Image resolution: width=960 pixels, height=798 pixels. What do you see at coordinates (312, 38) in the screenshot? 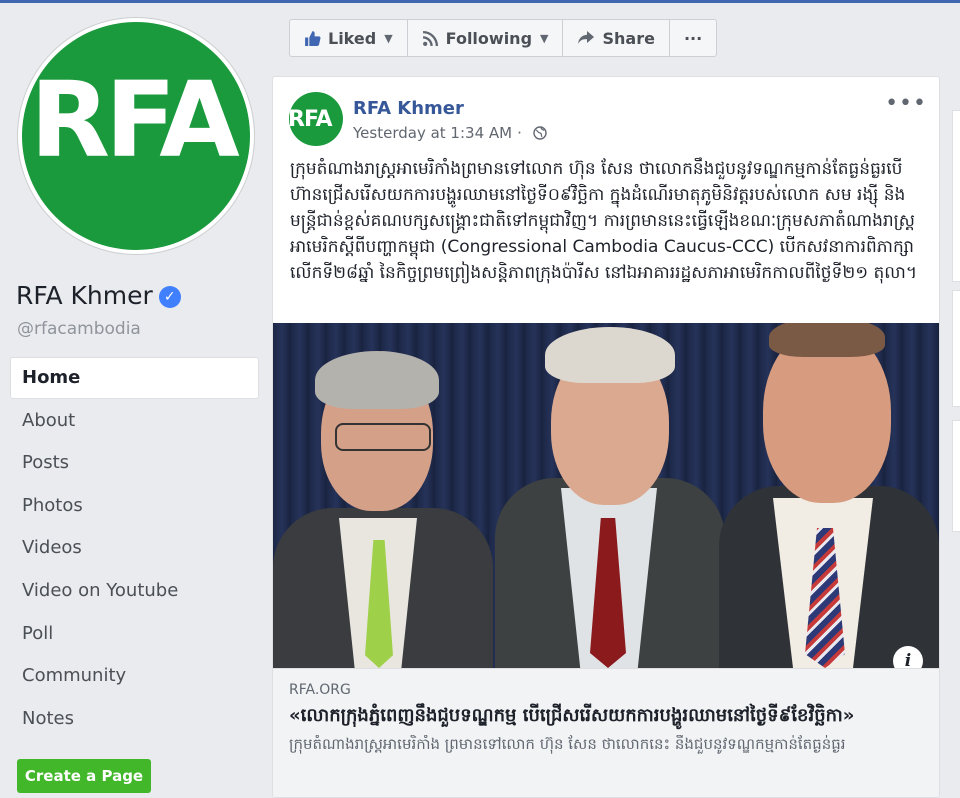
I see `thumbs-up-icon` at bounding box center [312, 38].